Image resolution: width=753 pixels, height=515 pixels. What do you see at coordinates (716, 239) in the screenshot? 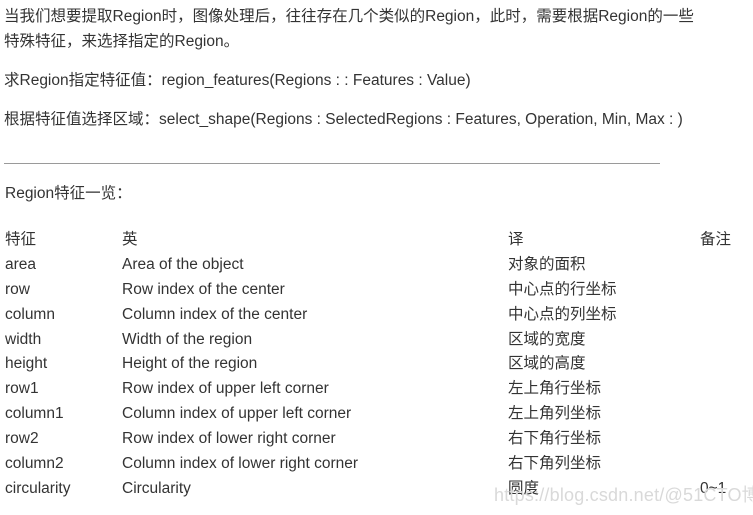
I see `column-header-note: 备注` at bounding box center [716, 239].